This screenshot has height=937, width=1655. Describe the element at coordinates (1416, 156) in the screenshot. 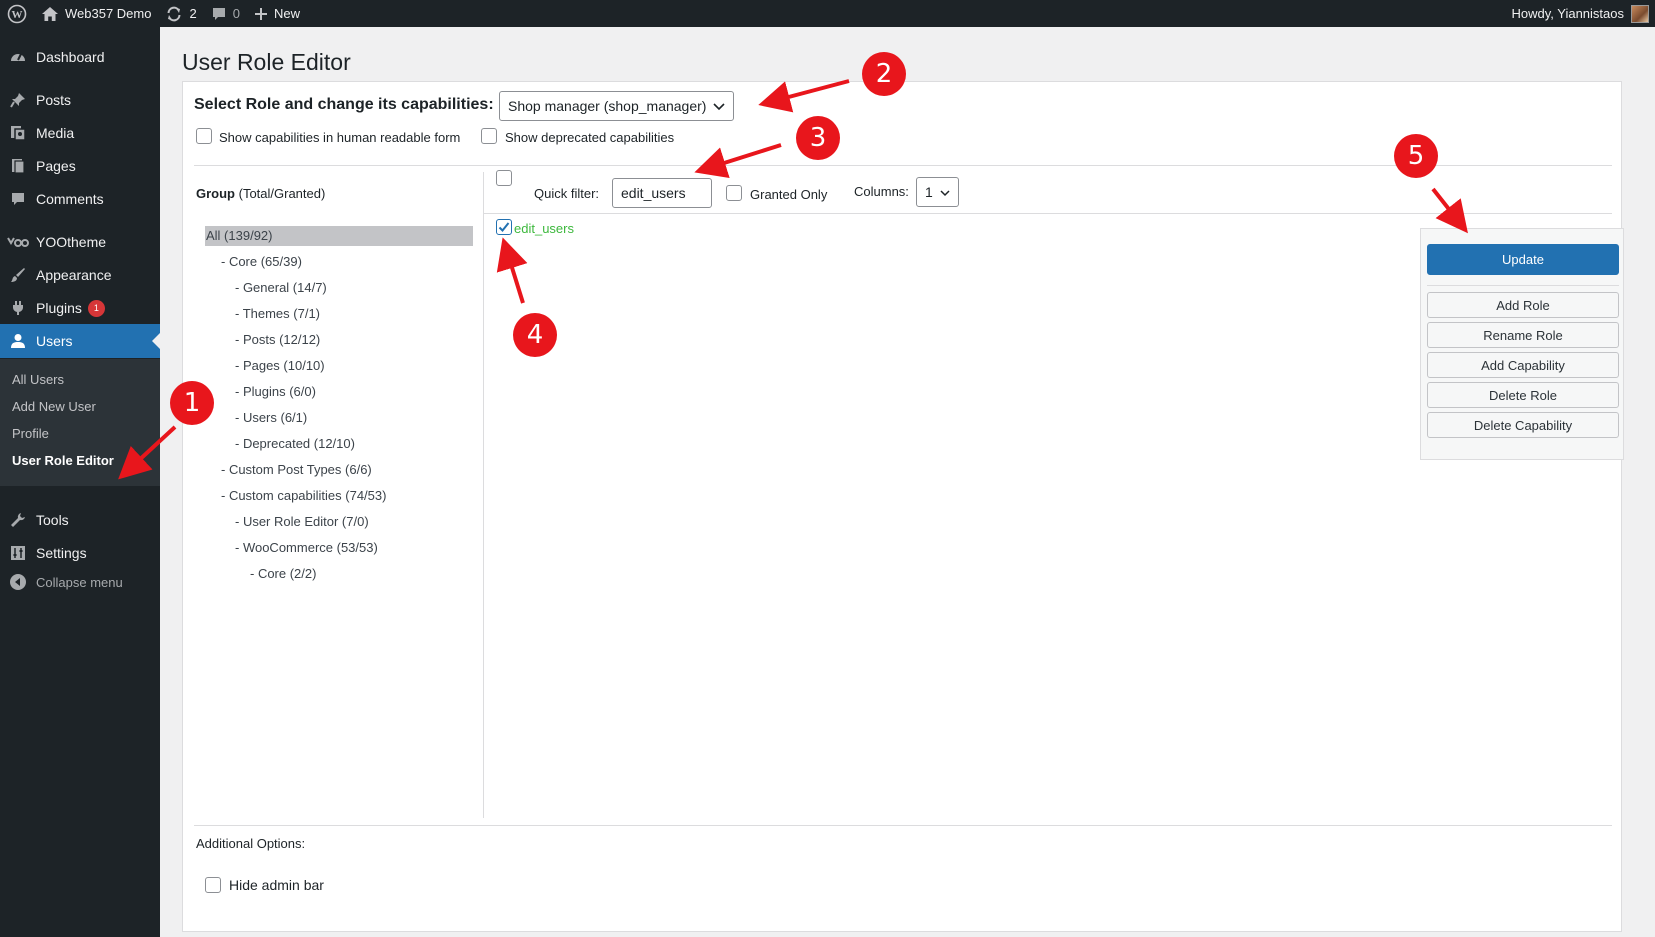

I see `annotation-marker-5: 5` at that location.